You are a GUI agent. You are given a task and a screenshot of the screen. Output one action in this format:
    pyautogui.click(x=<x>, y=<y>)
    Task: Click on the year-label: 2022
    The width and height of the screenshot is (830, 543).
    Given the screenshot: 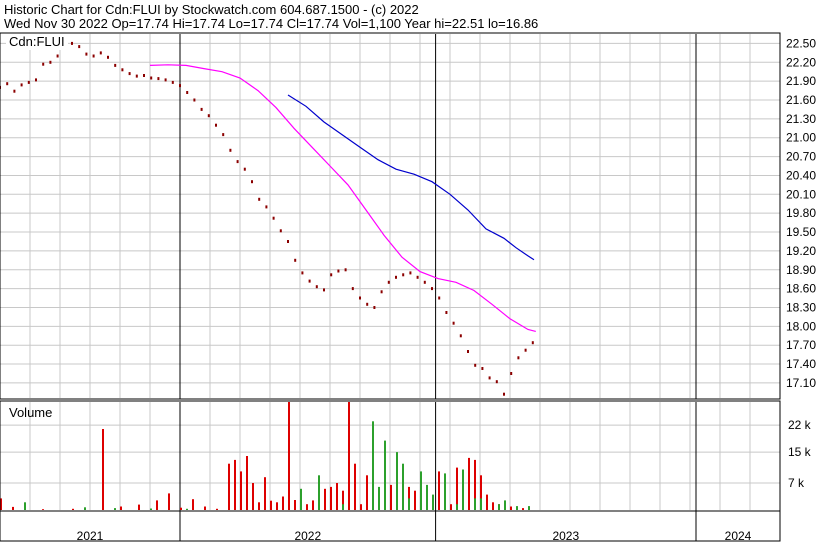 What is the action you would take?
    pyautogui.click(x=307, y=536)
    